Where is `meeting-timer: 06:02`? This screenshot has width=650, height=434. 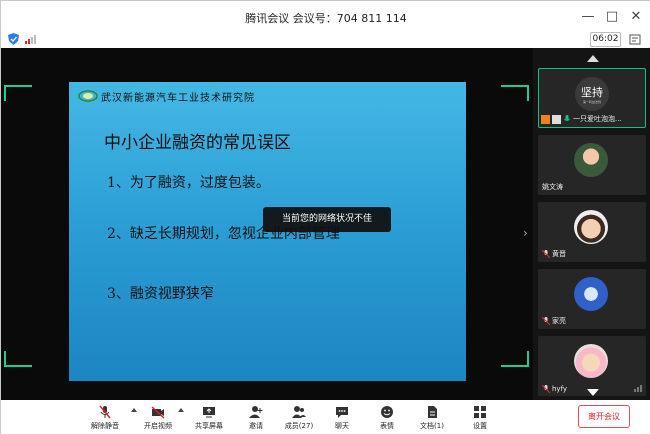 meeting-timer: 06:02 is located at coordinates (605, 39).